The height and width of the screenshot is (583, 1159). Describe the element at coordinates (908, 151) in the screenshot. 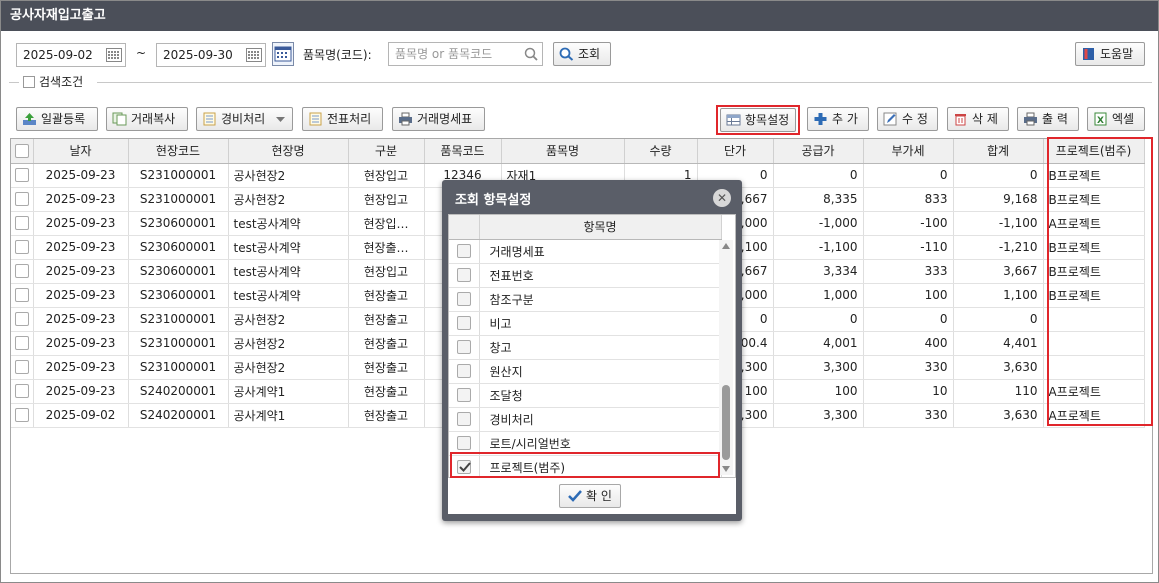

I see `column-header: 부가세` at that location.